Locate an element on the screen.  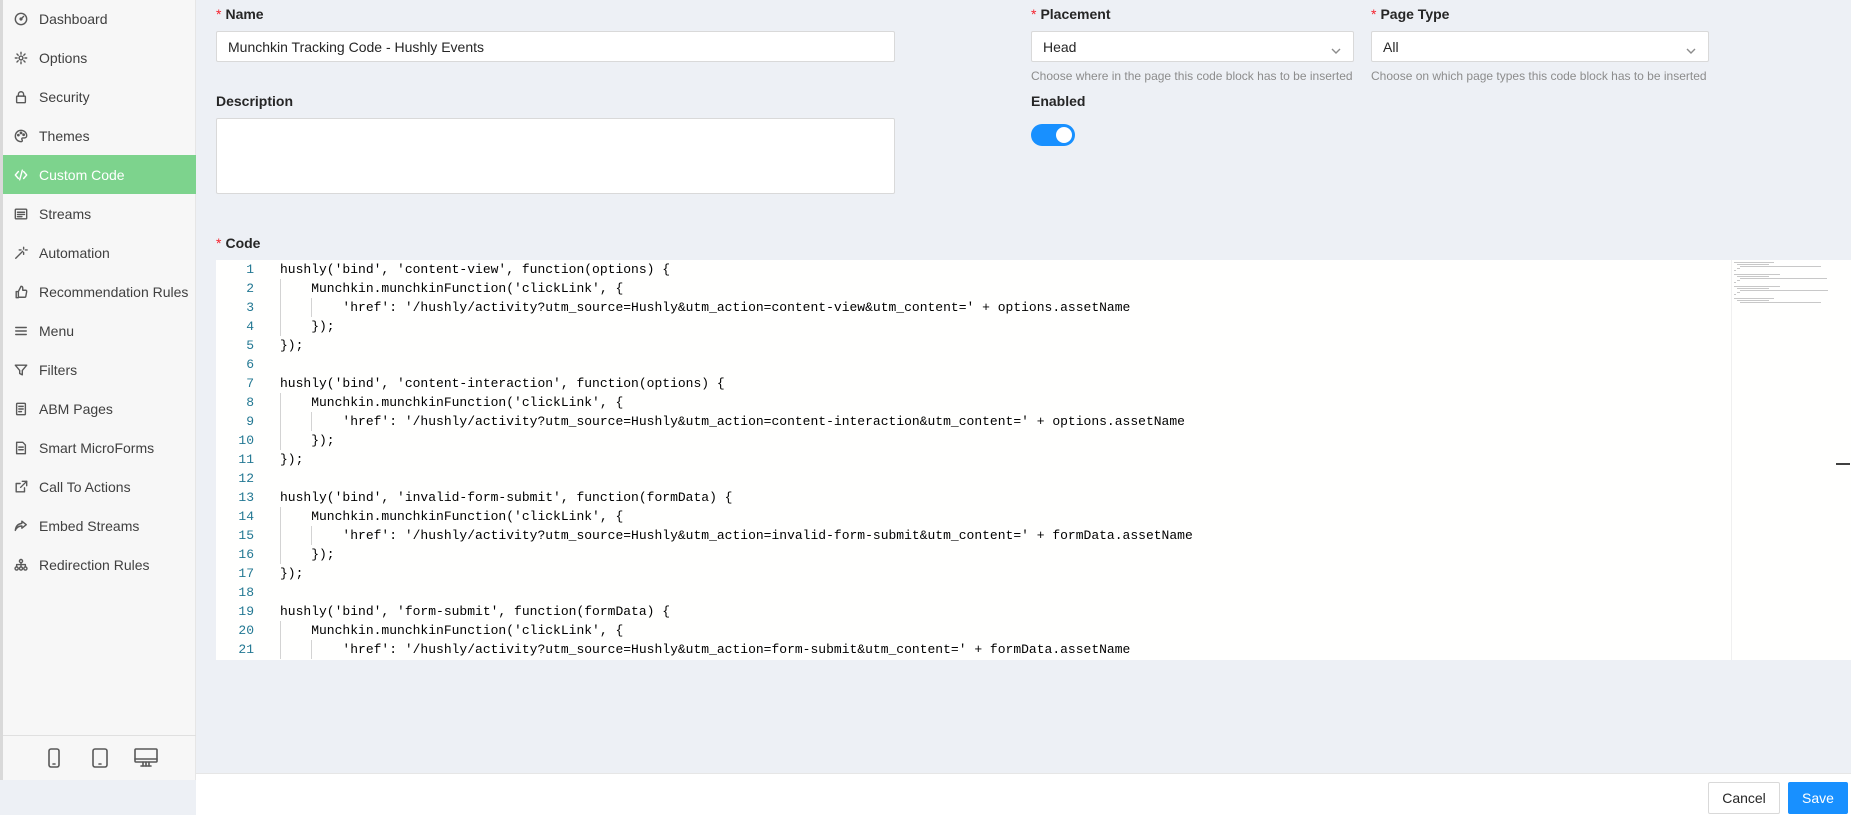
sidebar-item-label: Smart MicroForms is located at coordinates (97, 447).